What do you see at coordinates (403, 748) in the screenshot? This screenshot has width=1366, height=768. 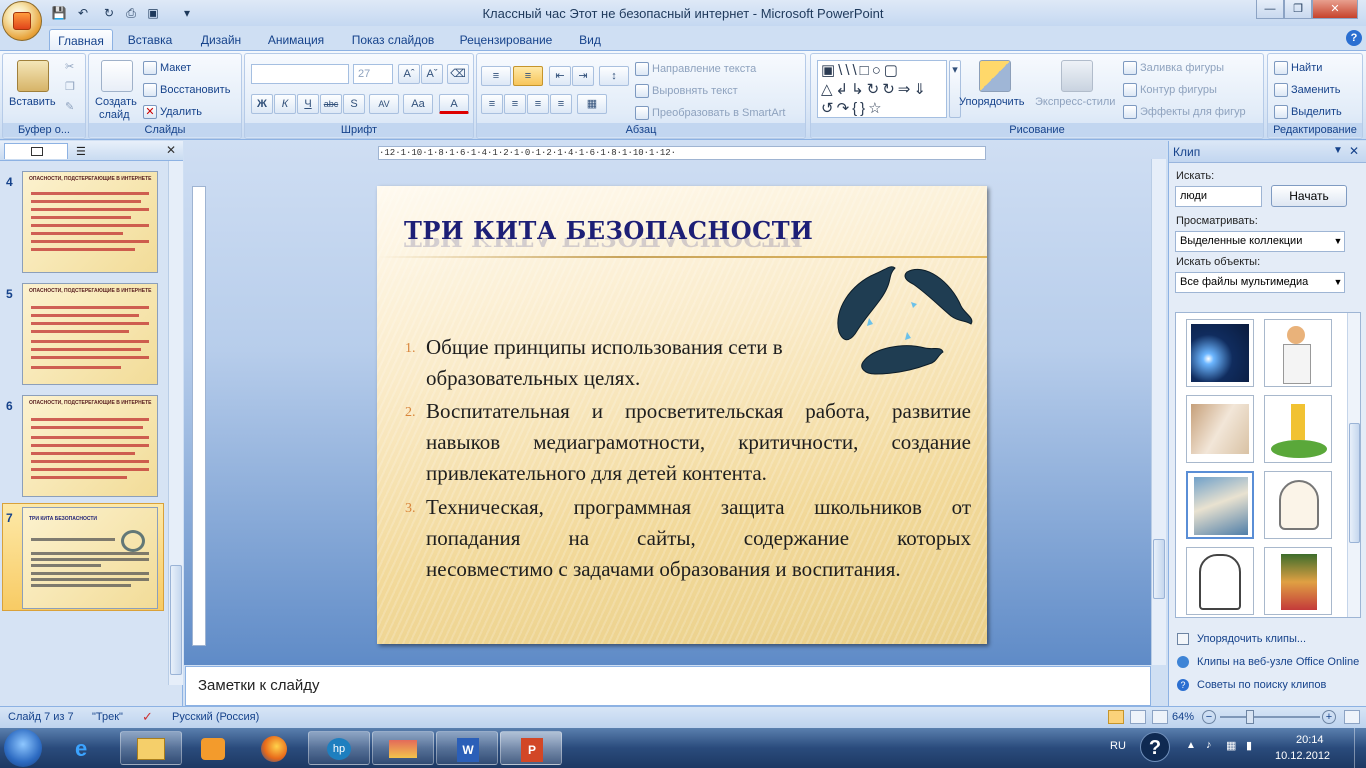 I see `taskbar-app` at bounding box center [403, 748].